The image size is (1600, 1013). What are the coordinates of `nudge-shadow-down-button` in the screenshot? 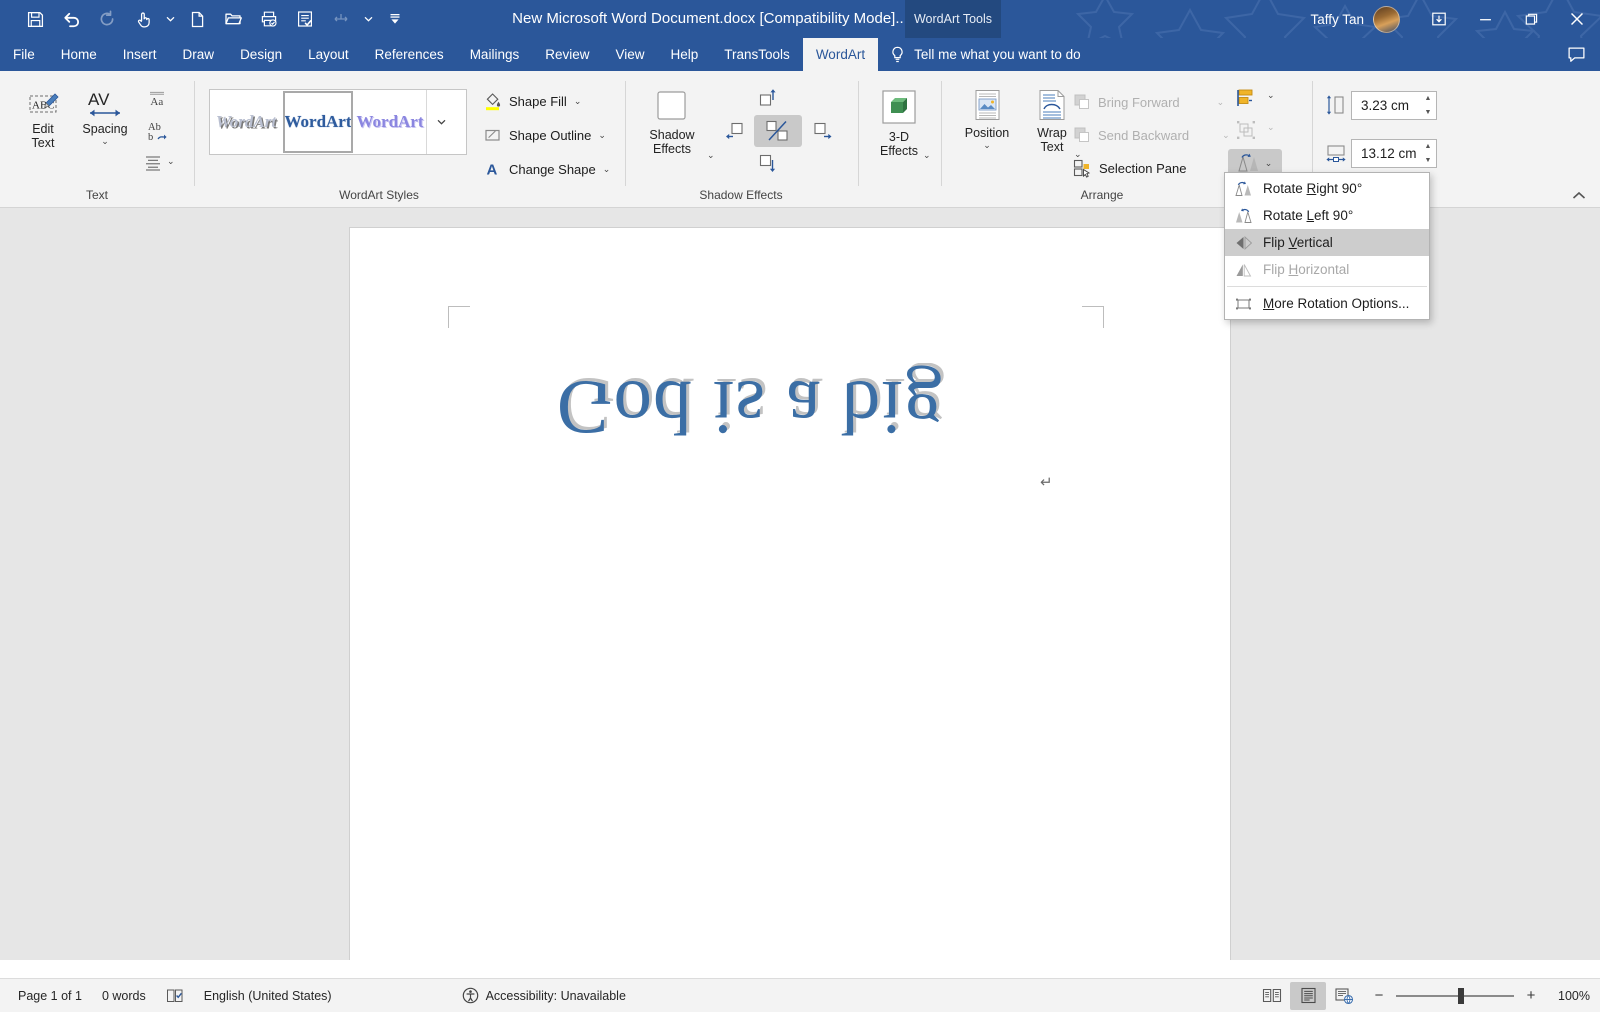 It's located at (767, 163).